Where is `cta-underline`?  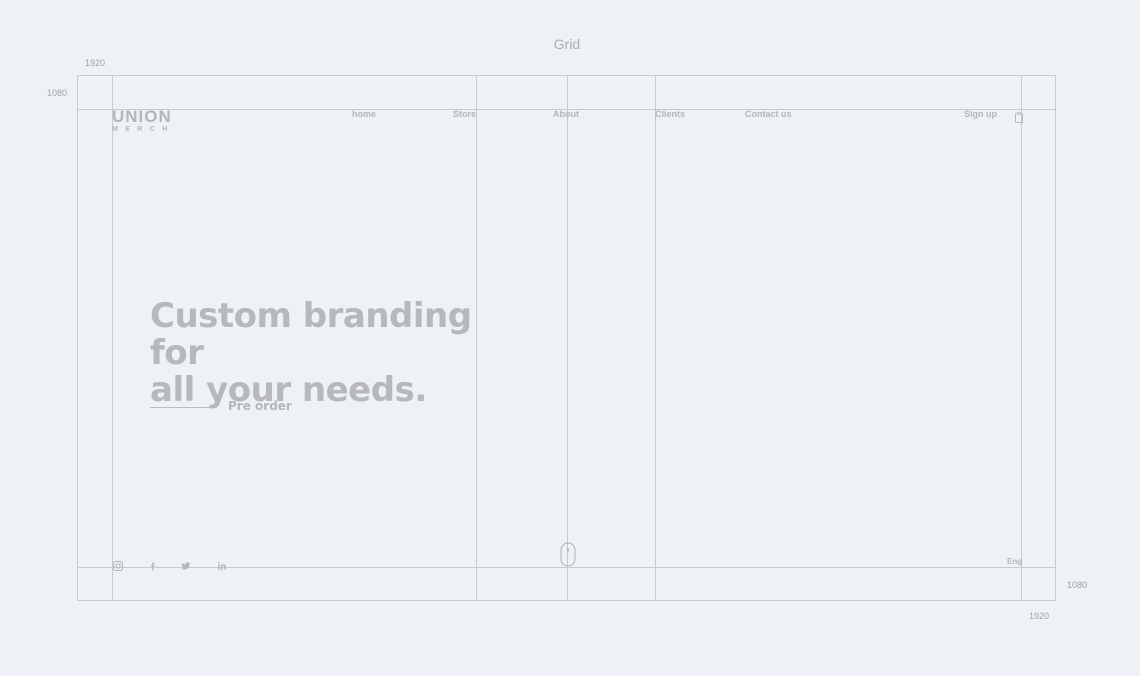 cta-underline is located at coordinates (181, 407).